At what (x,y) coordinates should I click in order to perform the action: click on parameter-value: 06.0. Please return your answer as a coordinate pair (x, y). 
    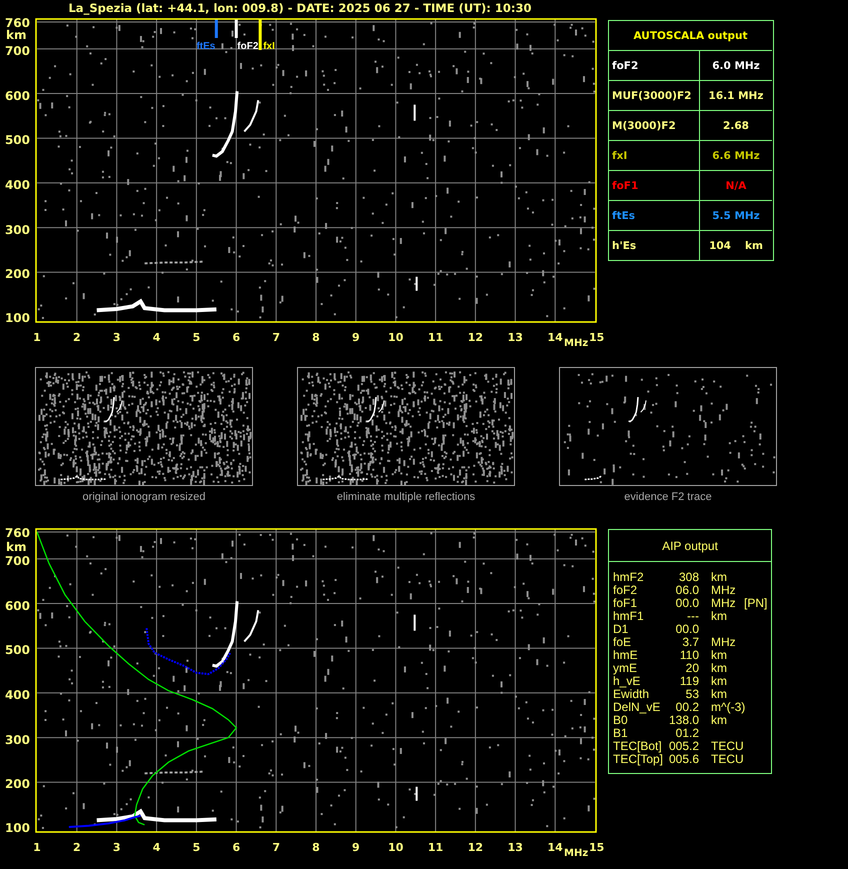
    Looking at the image, I should click on (687, 590).